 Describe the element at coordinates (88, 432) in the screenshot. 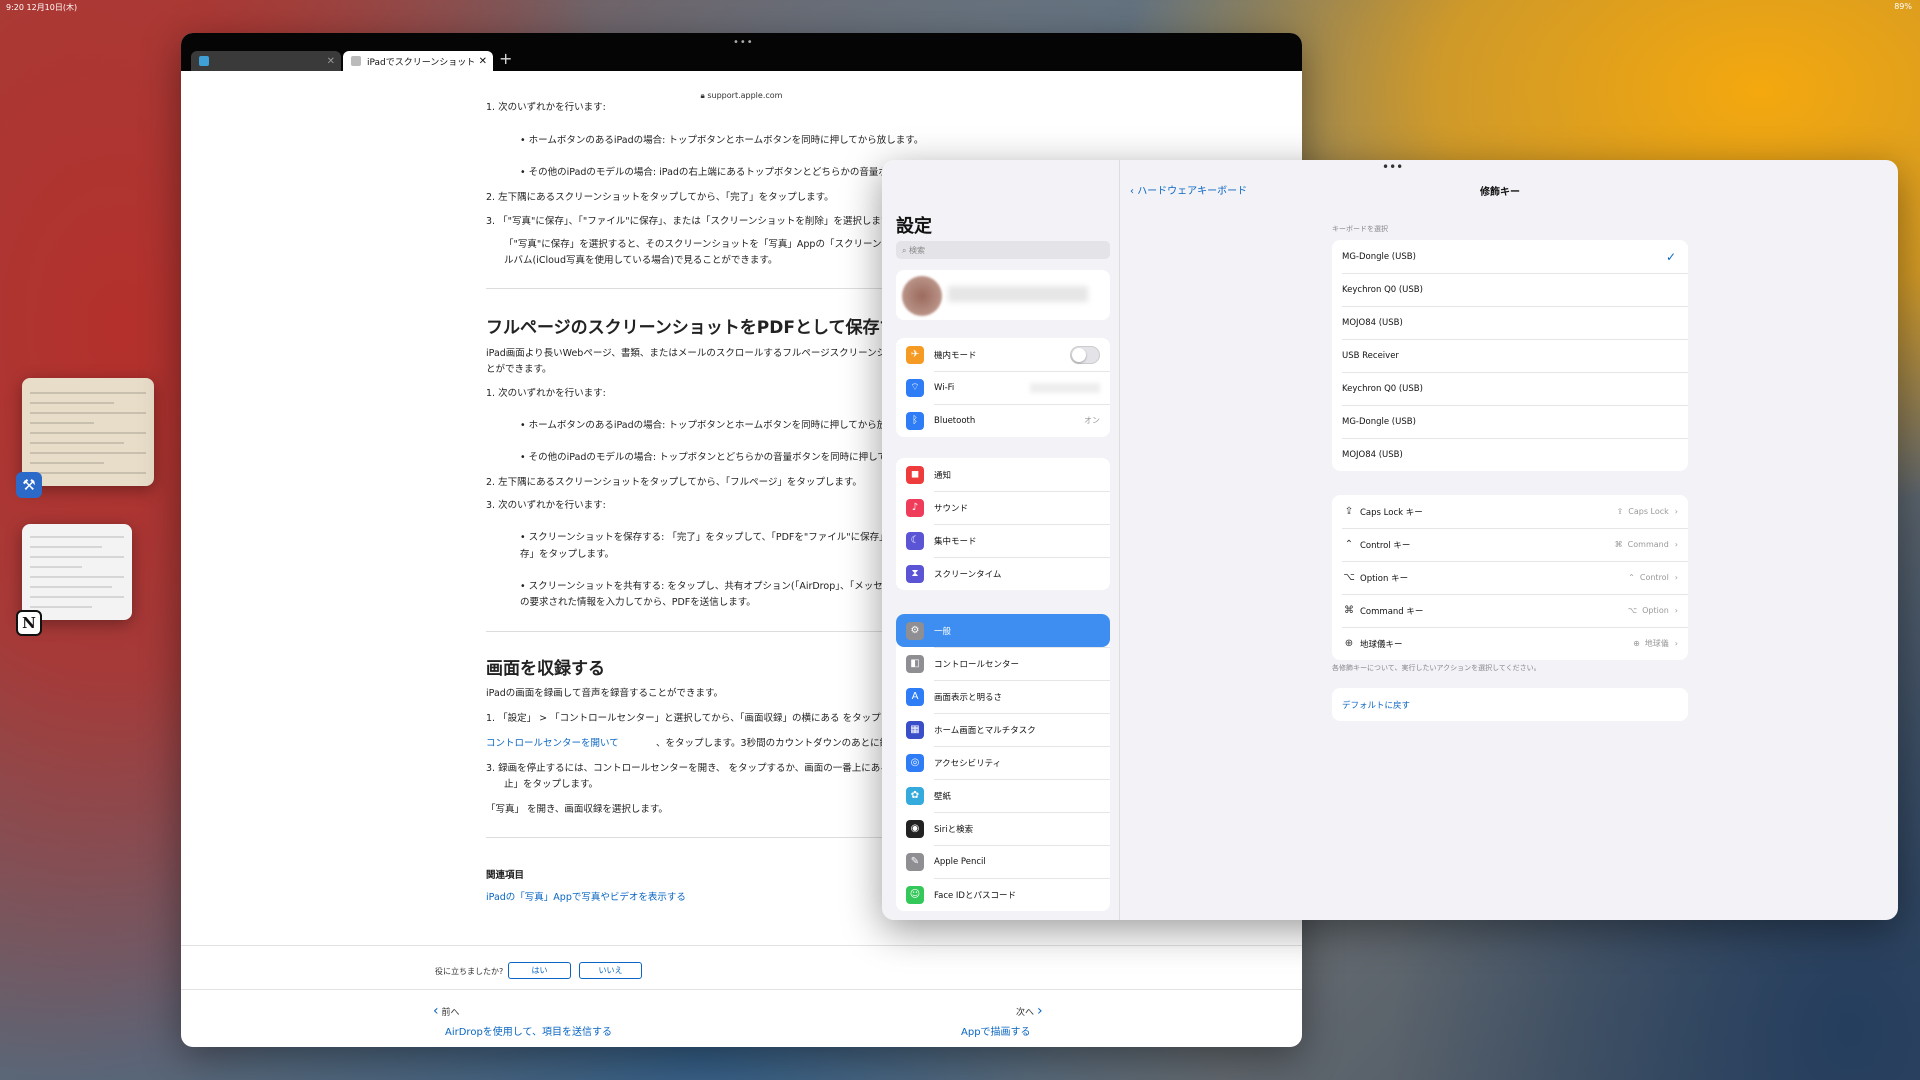

I see `app-thumbnail-xcode` at that location.